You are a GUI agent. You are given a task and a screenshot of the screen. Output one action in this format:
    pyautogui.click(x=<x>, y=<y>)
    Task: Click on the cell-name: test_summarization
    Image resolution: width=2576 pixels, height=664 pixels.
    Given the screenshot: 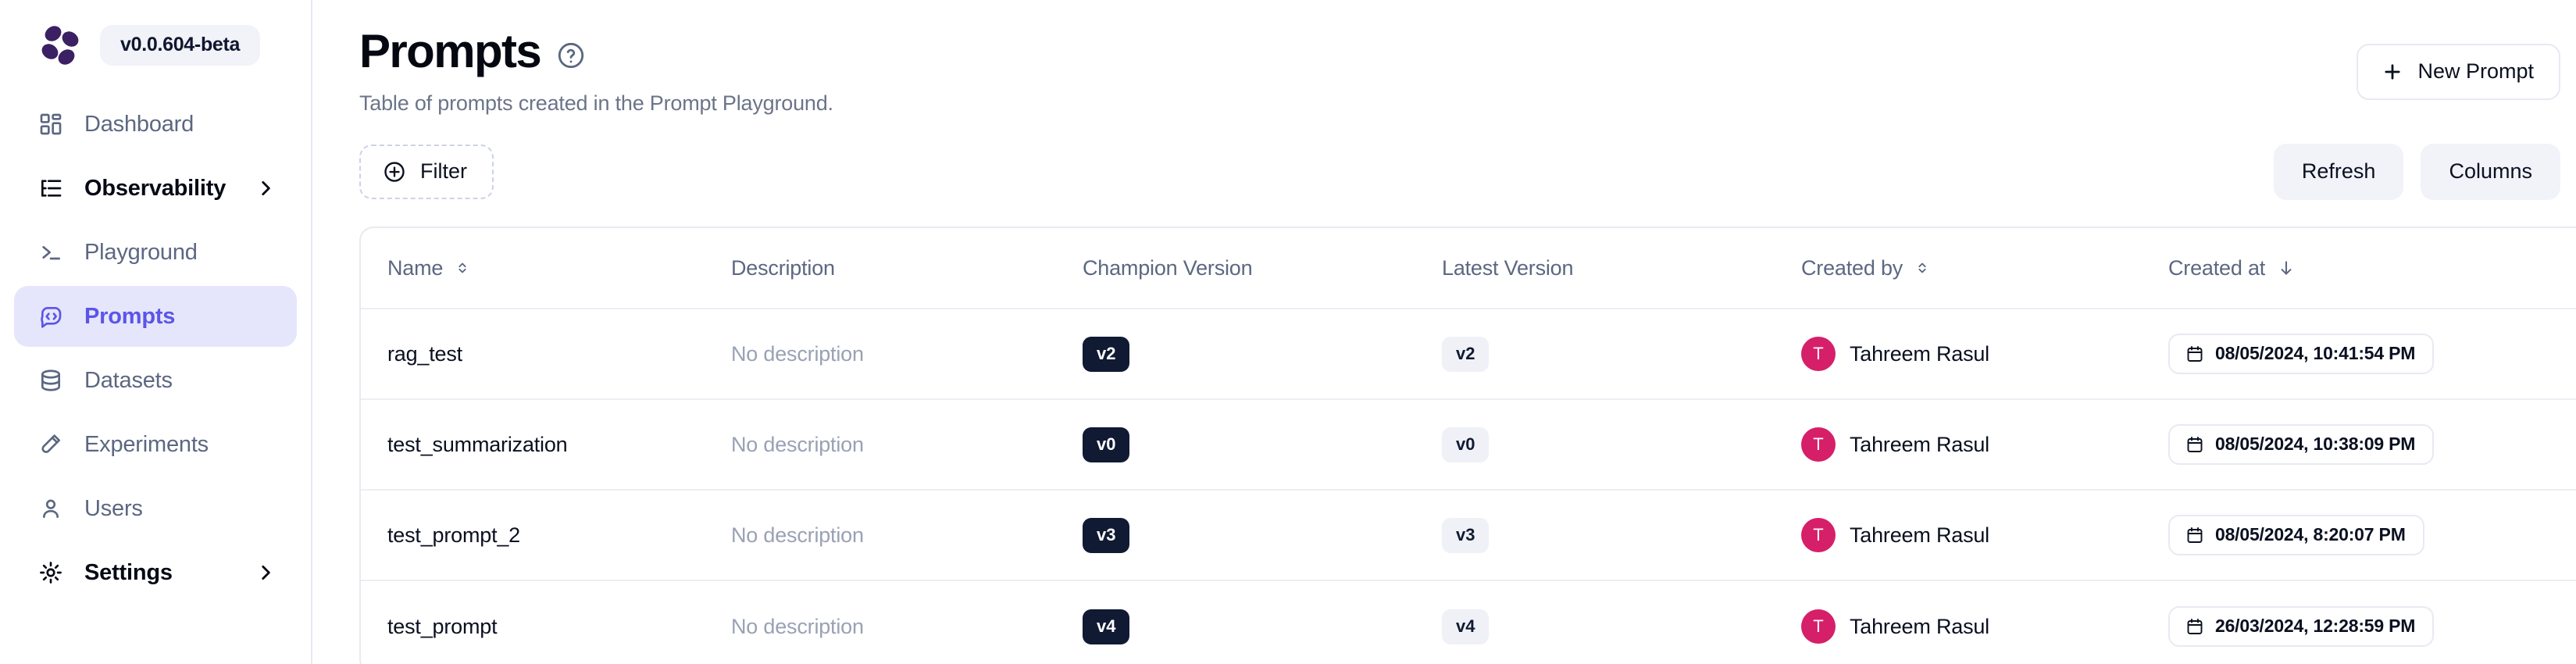 What is the action you would take?
    pyautogui.click(x=533, y=445)
    